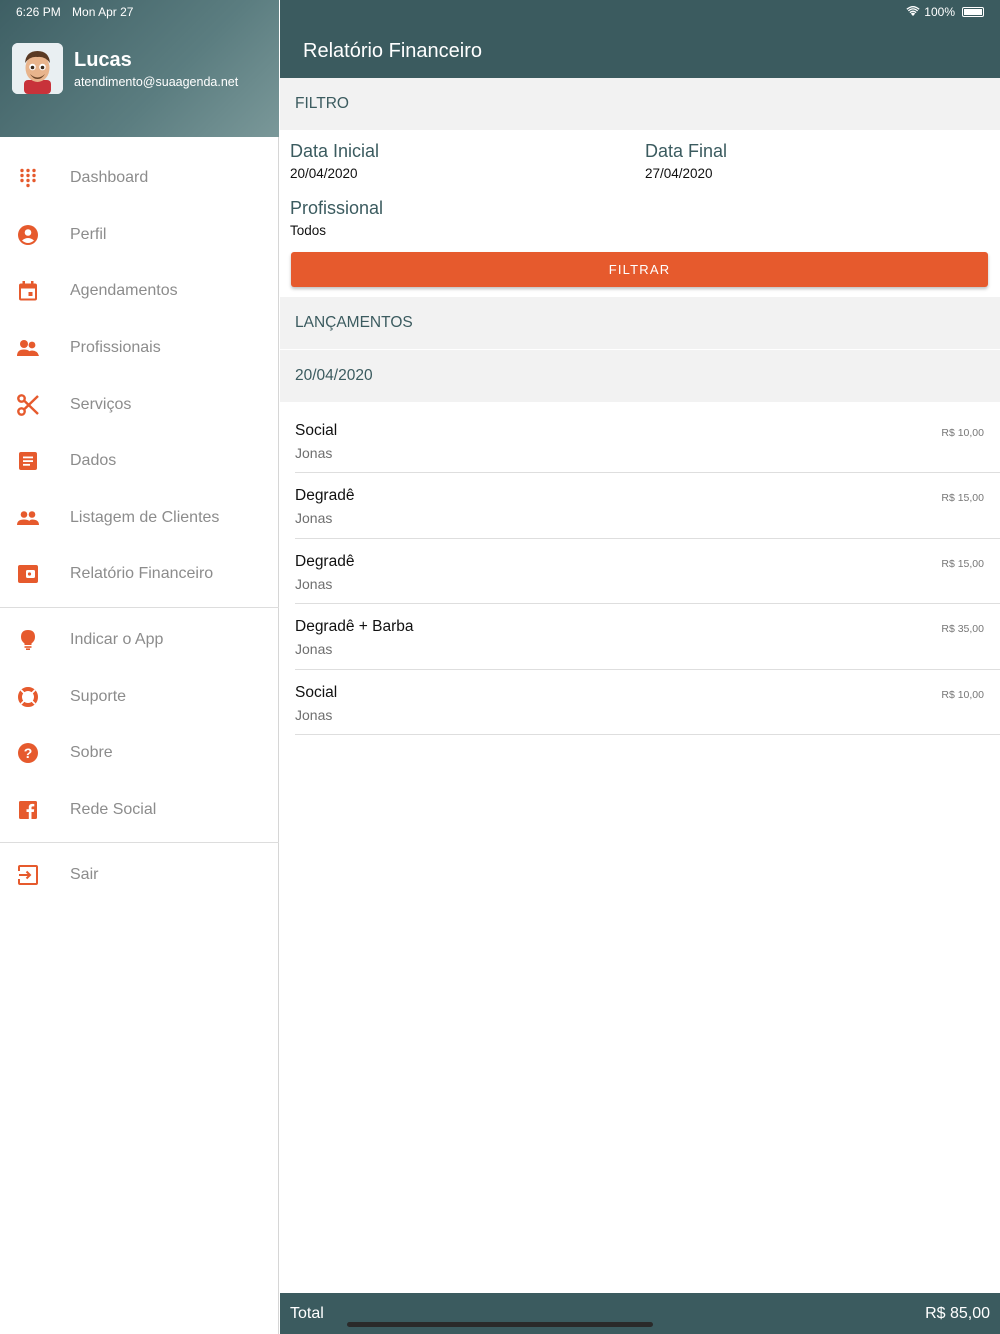  What do you see at coordinates (28, 810) in the screenshot?
I see `facebook-icon` at bounding box center [28, 810].